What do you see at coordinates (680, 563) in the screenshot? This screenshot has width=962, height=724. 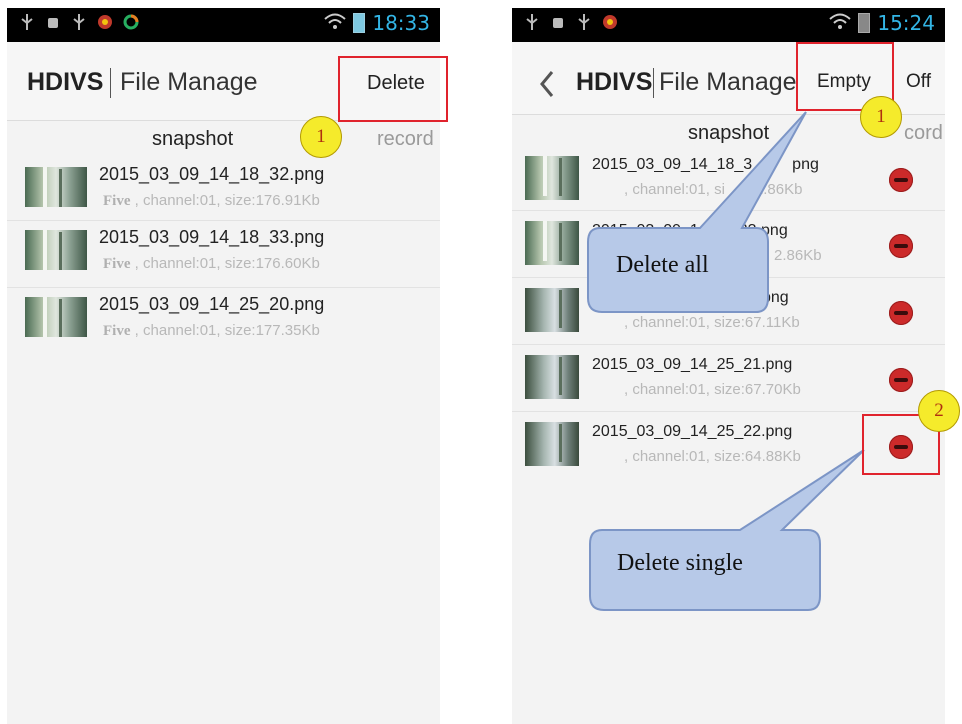 I see `delete-single-callout-text: Delete single` at bounding box center [680, 563].